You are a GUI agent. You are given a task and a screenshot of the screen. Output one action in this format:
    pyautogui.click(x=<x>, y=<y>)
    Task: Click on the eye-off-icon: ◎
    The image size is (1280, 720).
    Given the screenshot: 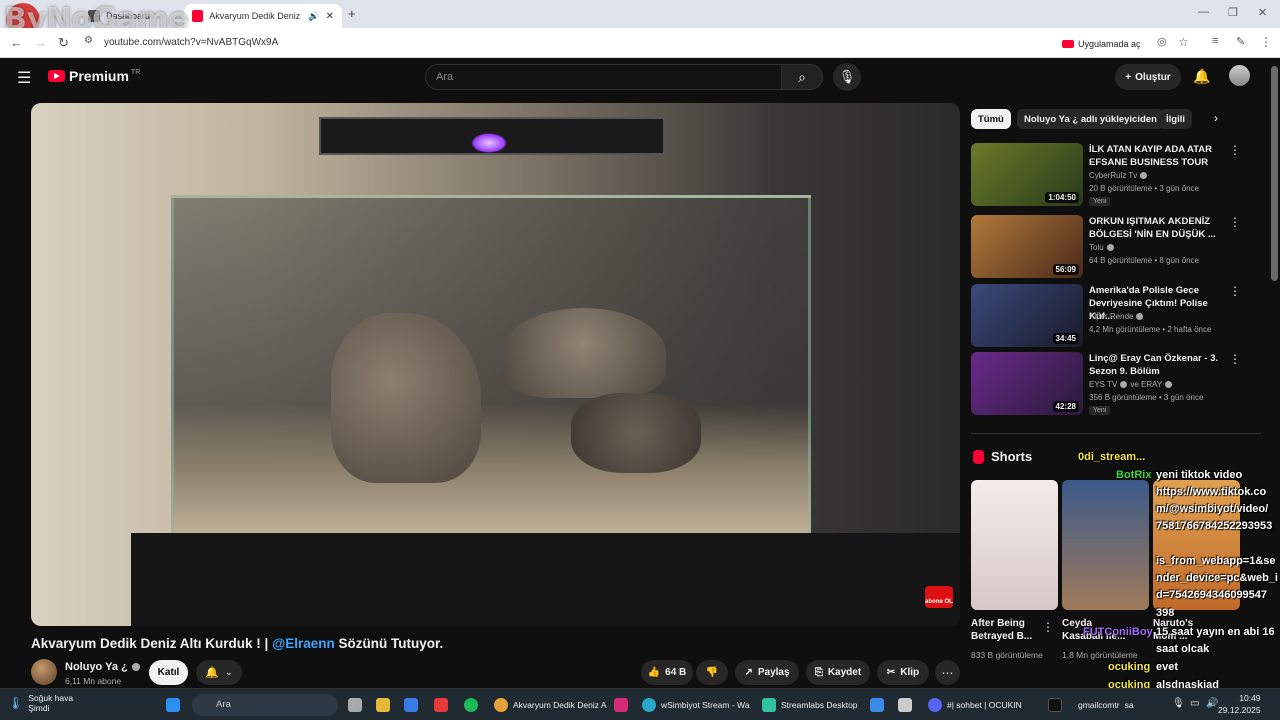 What is the action you would take?
    pyautogui.click(x=1162, y=41)
    